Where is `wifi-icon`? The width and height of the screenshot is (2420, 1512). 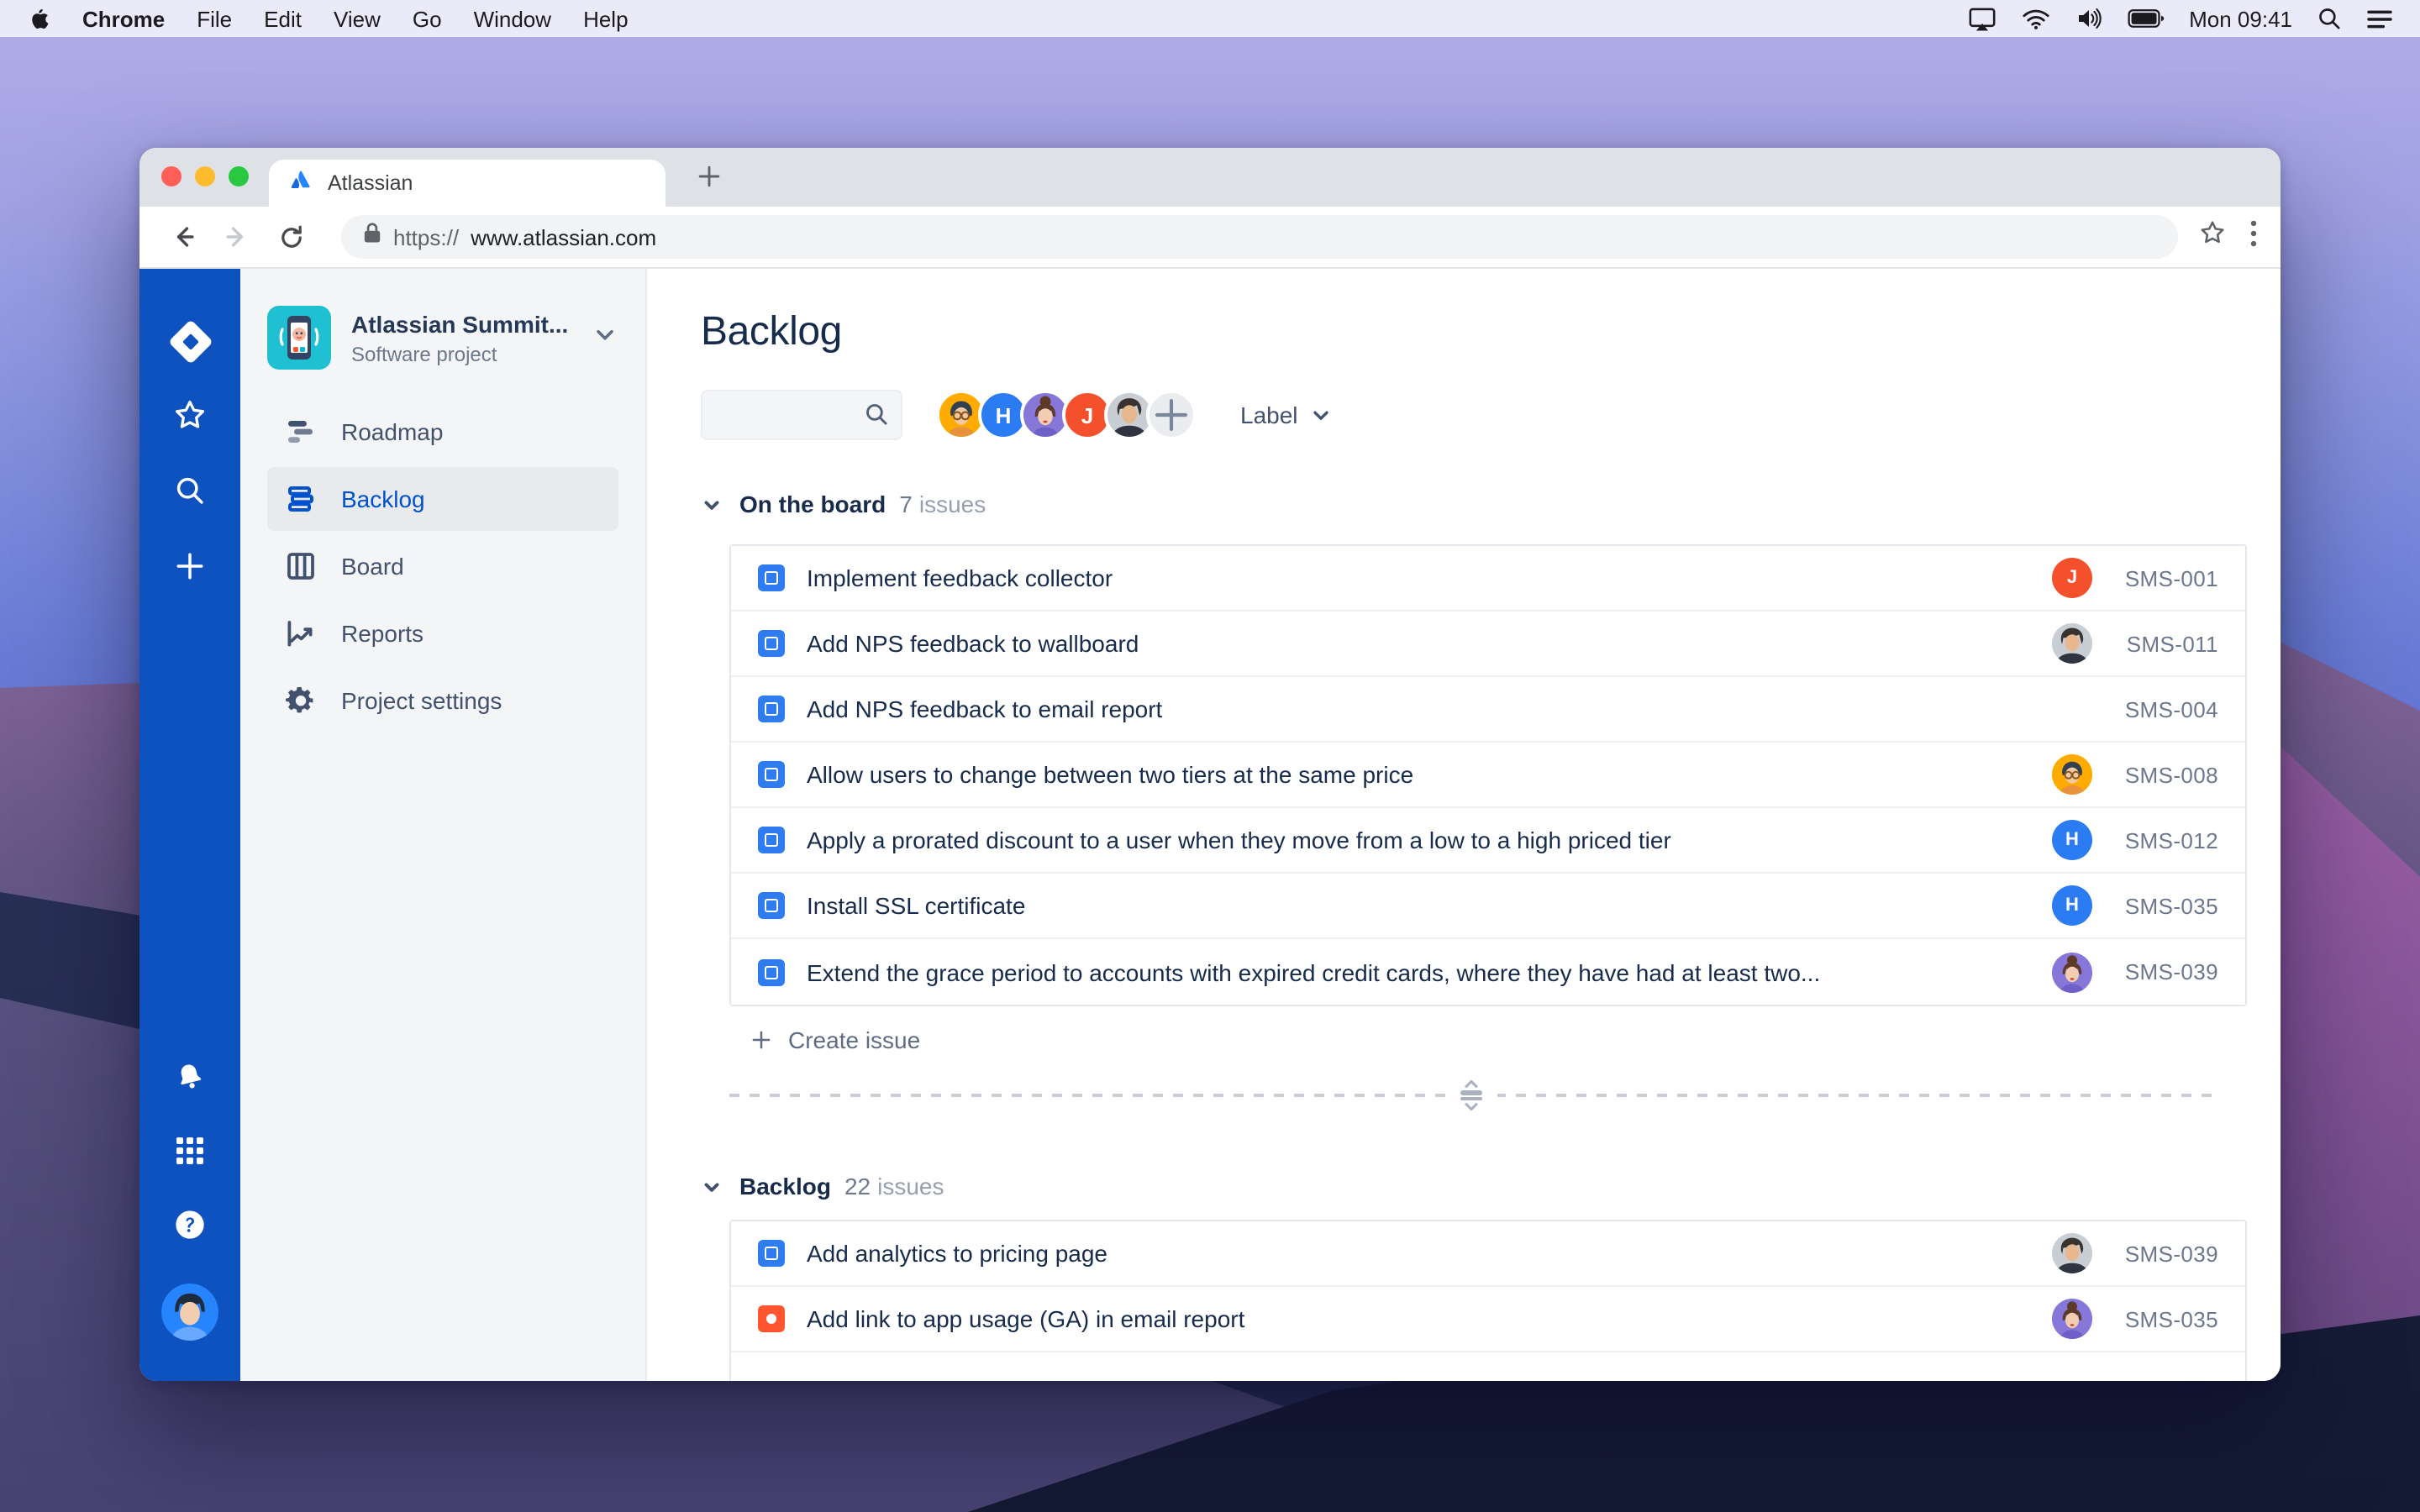
wifi-icon is located at coordinates (2035, 18).